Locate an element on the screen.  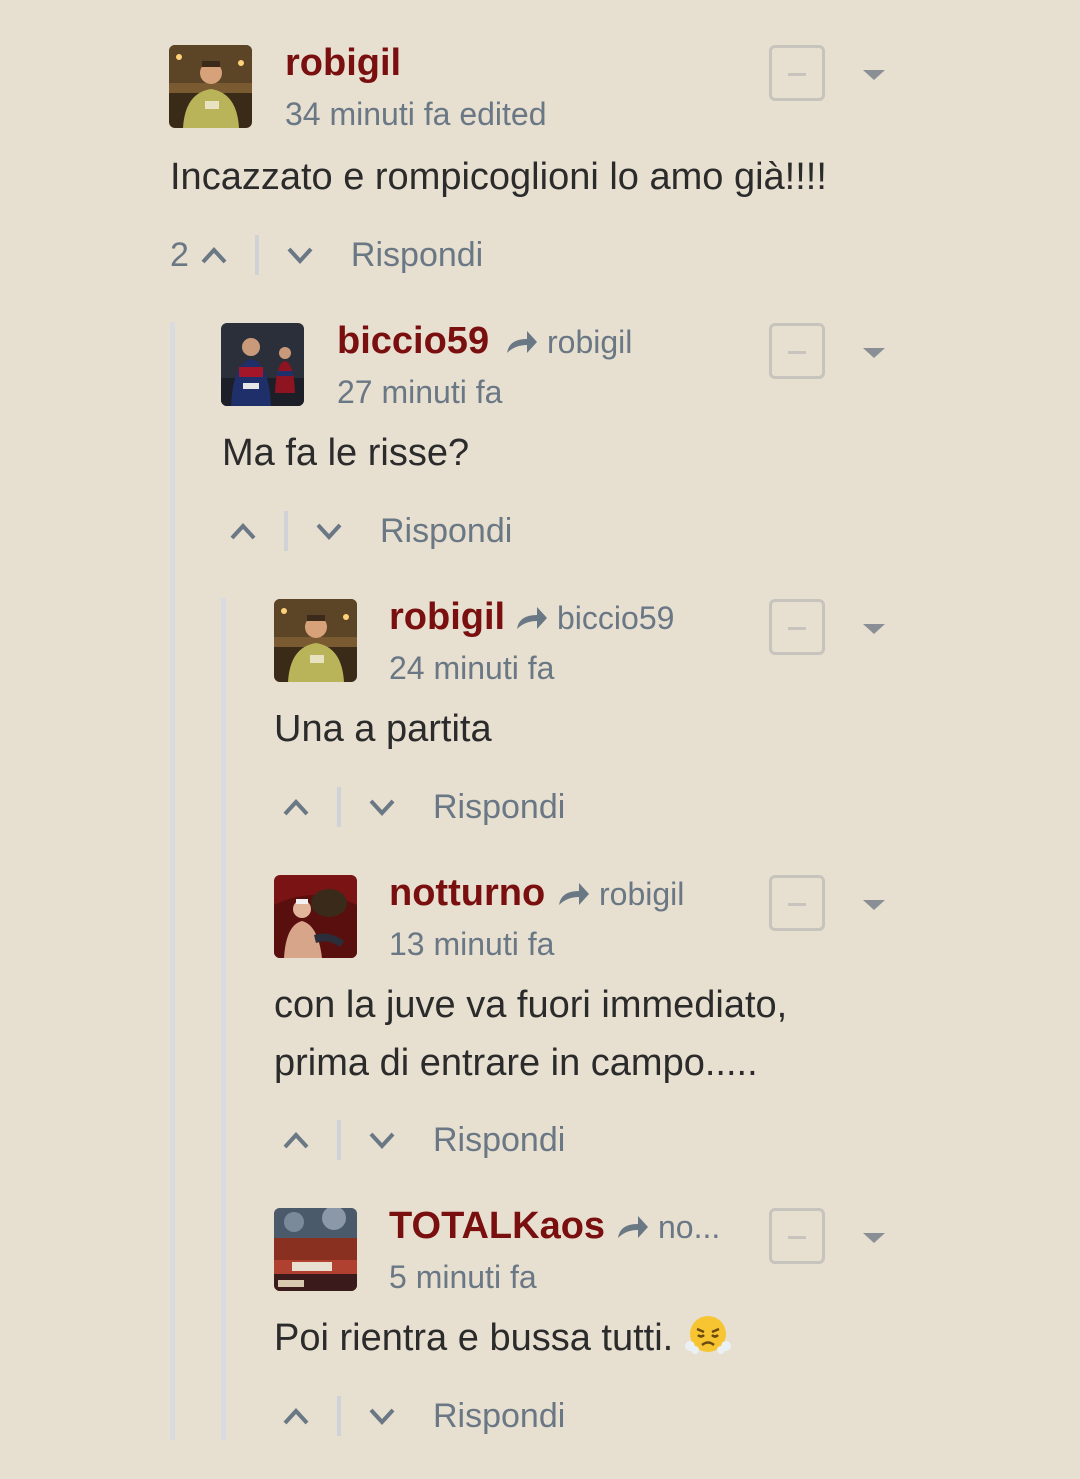
comment-timestamp: 34 minuti fa edited is located at coordinates (416, 114).